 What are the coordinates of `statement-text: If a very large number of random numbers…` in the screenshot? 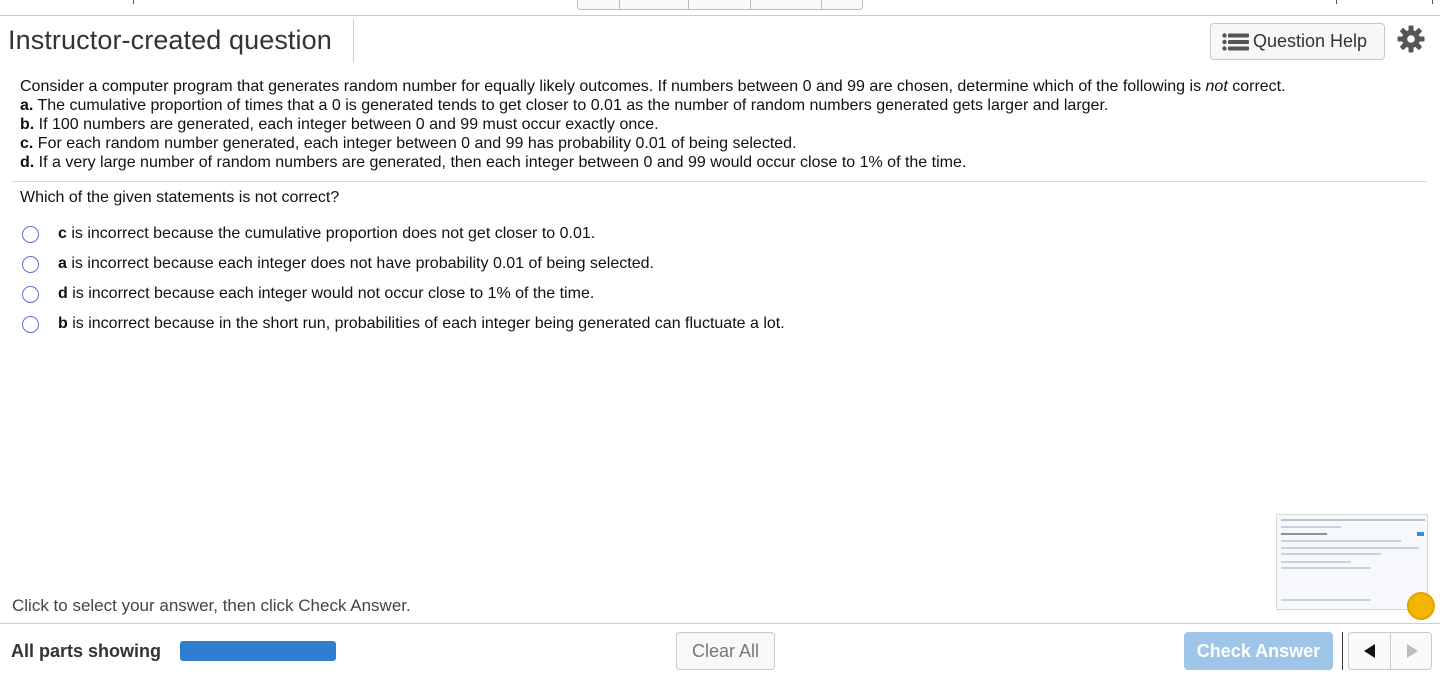 It's located at (500, 162).